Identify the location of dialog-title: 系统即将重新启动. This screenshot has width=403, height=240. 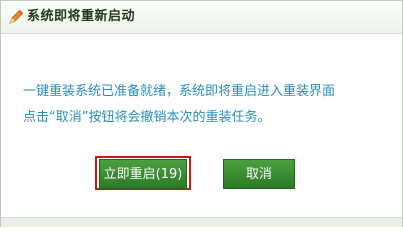
(81, 16).